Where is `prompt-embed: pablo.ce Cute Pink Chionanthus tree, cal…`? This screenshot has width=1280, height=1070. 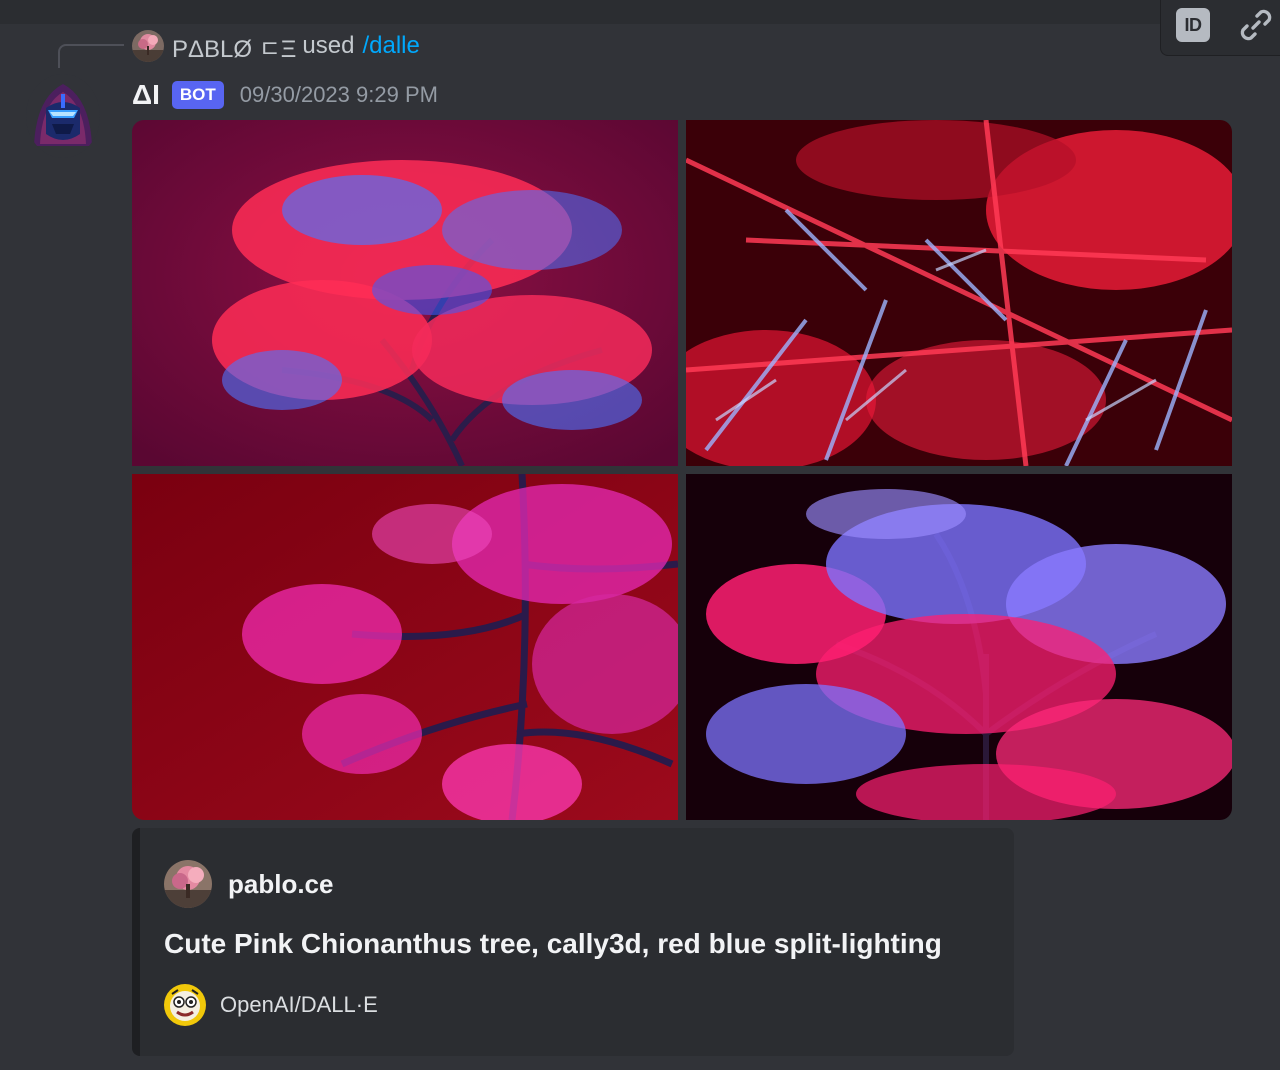
prompt-embed: pablo.ce Cute Pink Chionanthus tree, cal… is located at coordinates (573, 942).